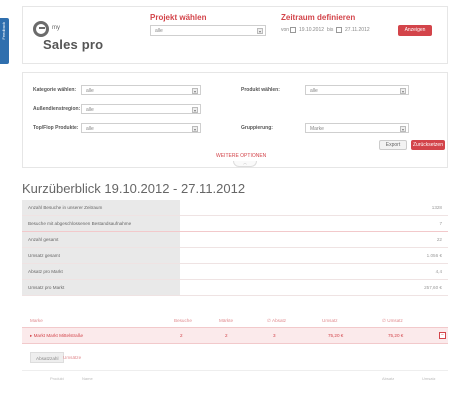 Image resolution: width=452 pixels, height=394 pixels. What do you see at coordinates (36, 320) in the screenshot?
I see `column-header: Marke` at bounding box center [36, 320].